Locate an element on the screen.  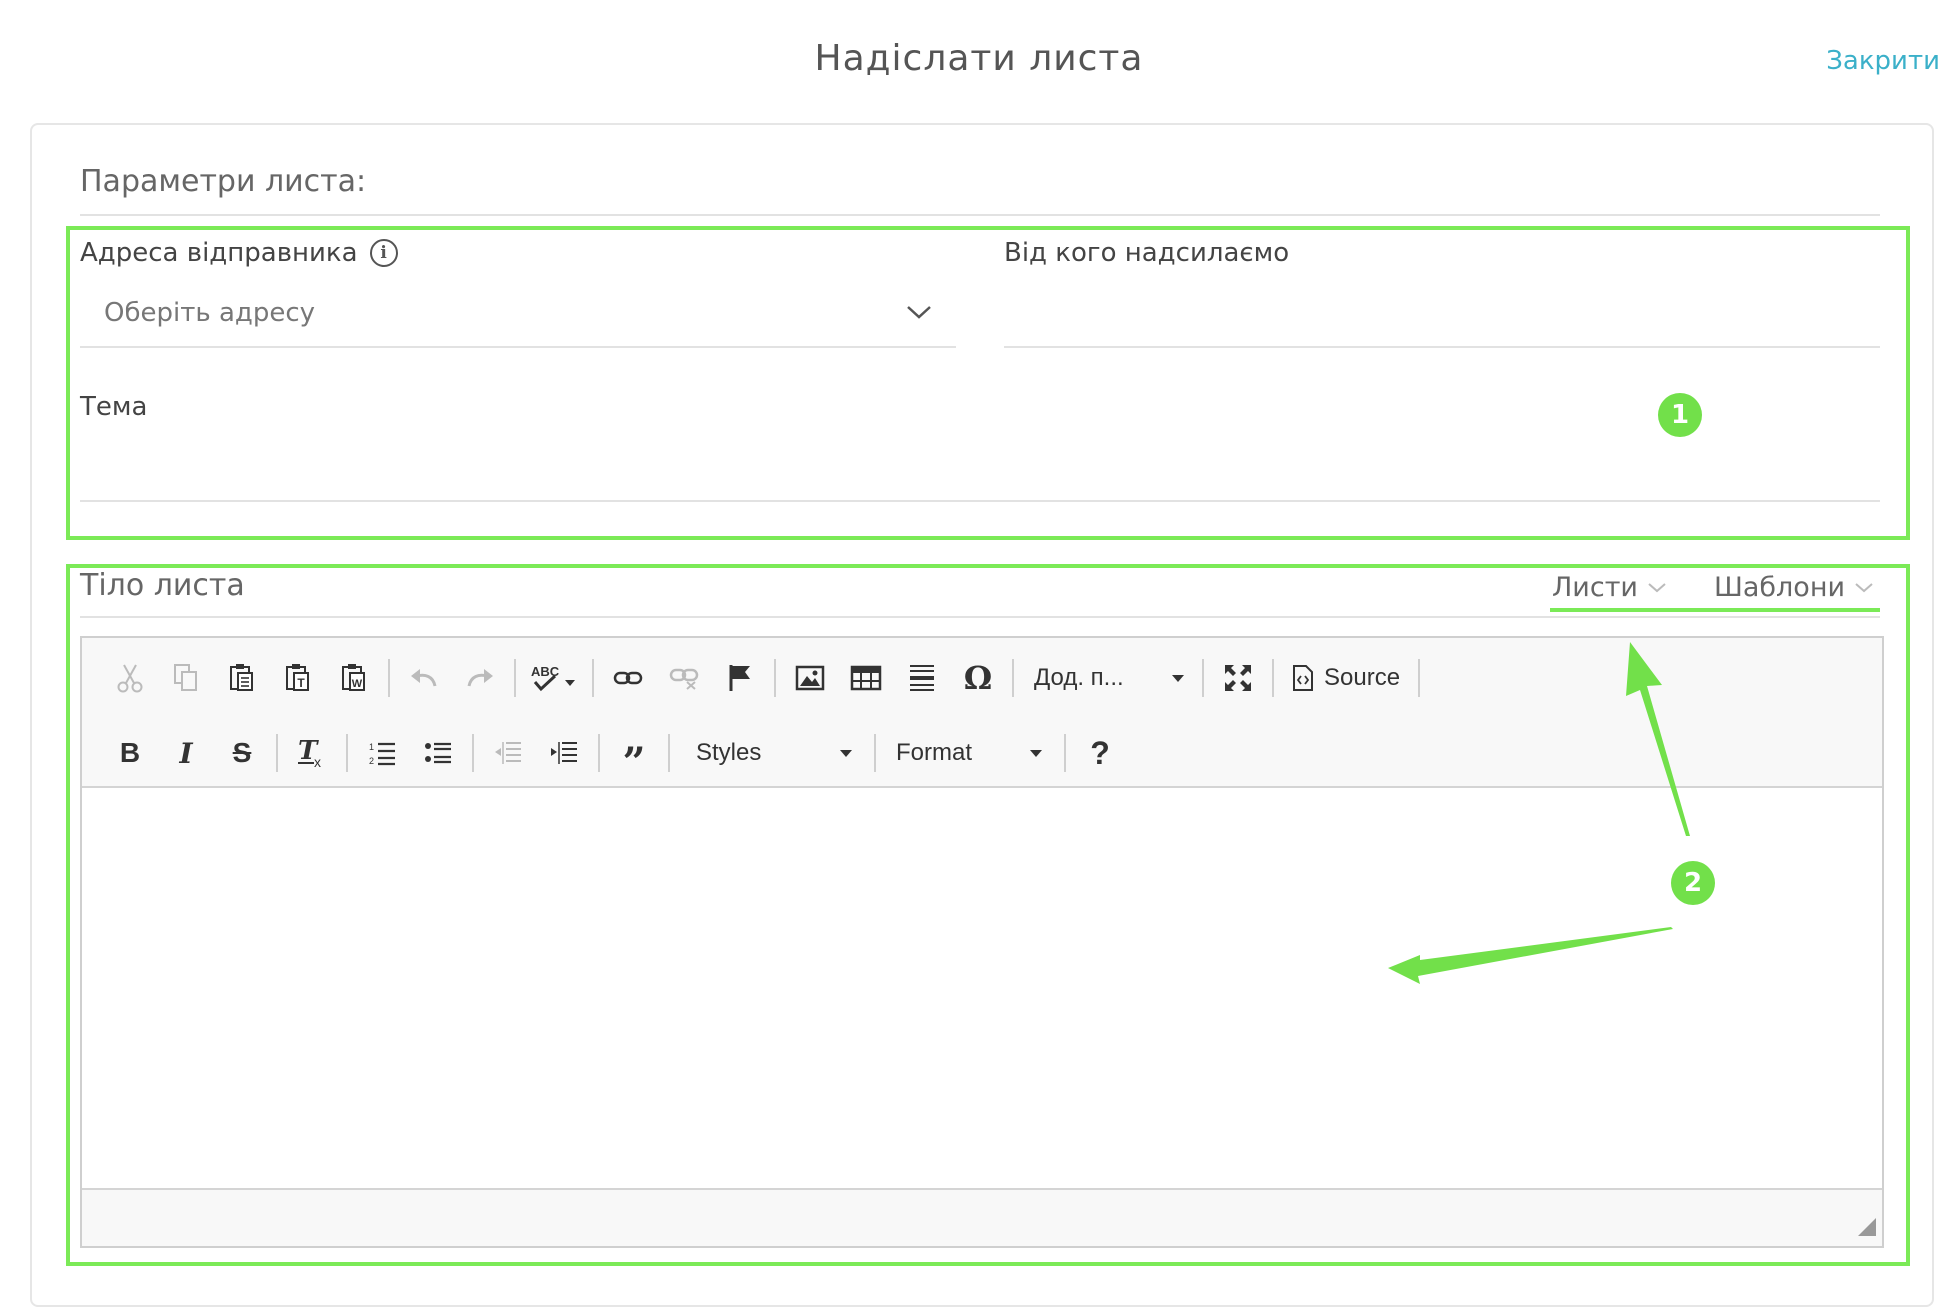
annotation-arrows is located at coordinates (1539, 813).